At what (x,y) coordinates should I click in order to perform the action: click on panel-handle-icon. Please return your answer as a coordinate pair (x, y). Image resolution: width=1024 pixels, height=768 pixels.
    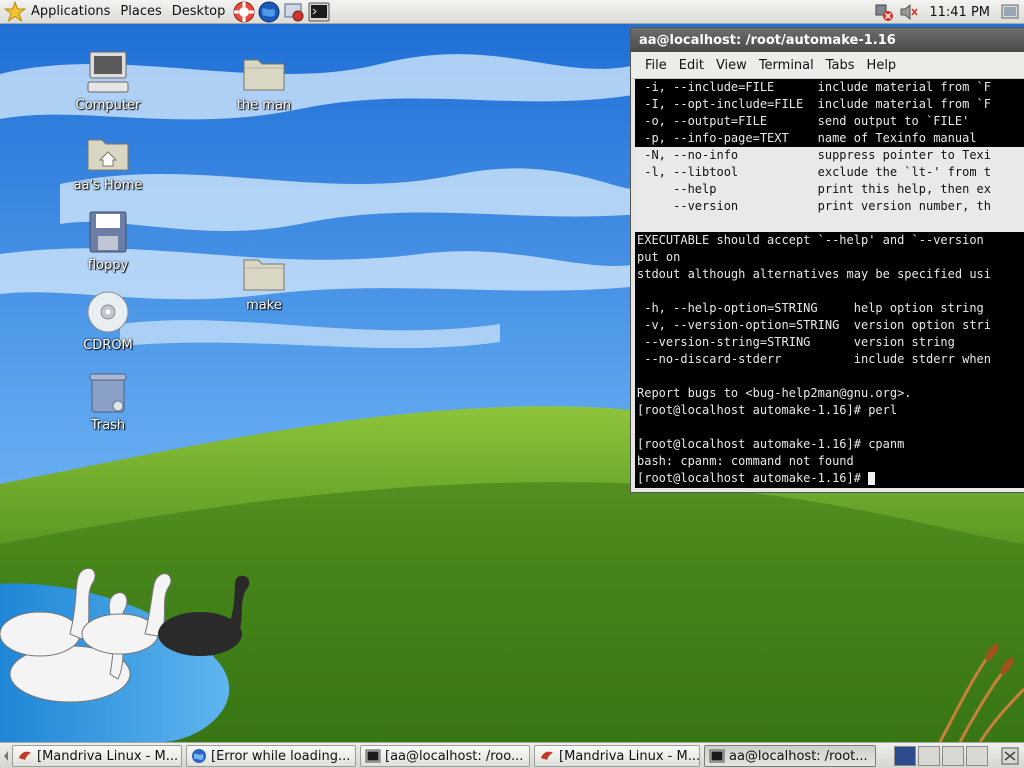
    Looking at the image, I should click on (6, 756).